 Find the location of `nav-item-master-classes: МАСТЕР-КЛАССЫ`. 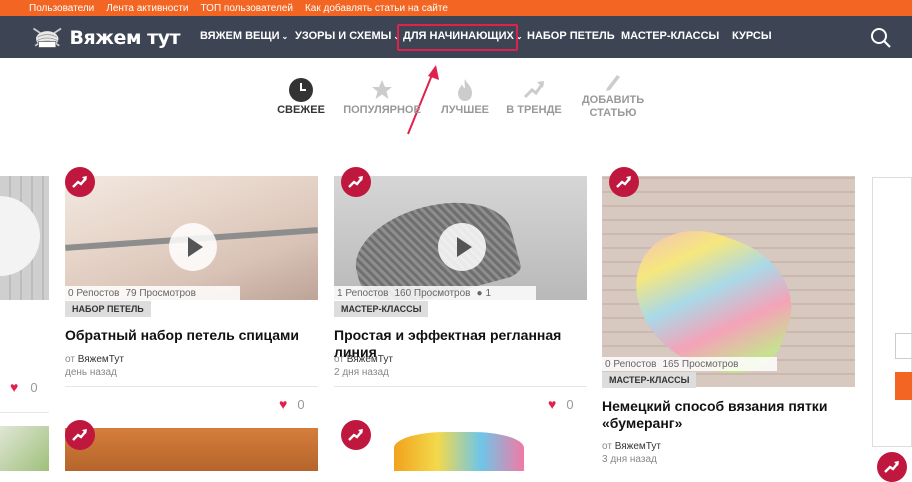

nav-item-master-classes: МАСТЕР-КЛАССЫ is located at coordinates (670, 36).